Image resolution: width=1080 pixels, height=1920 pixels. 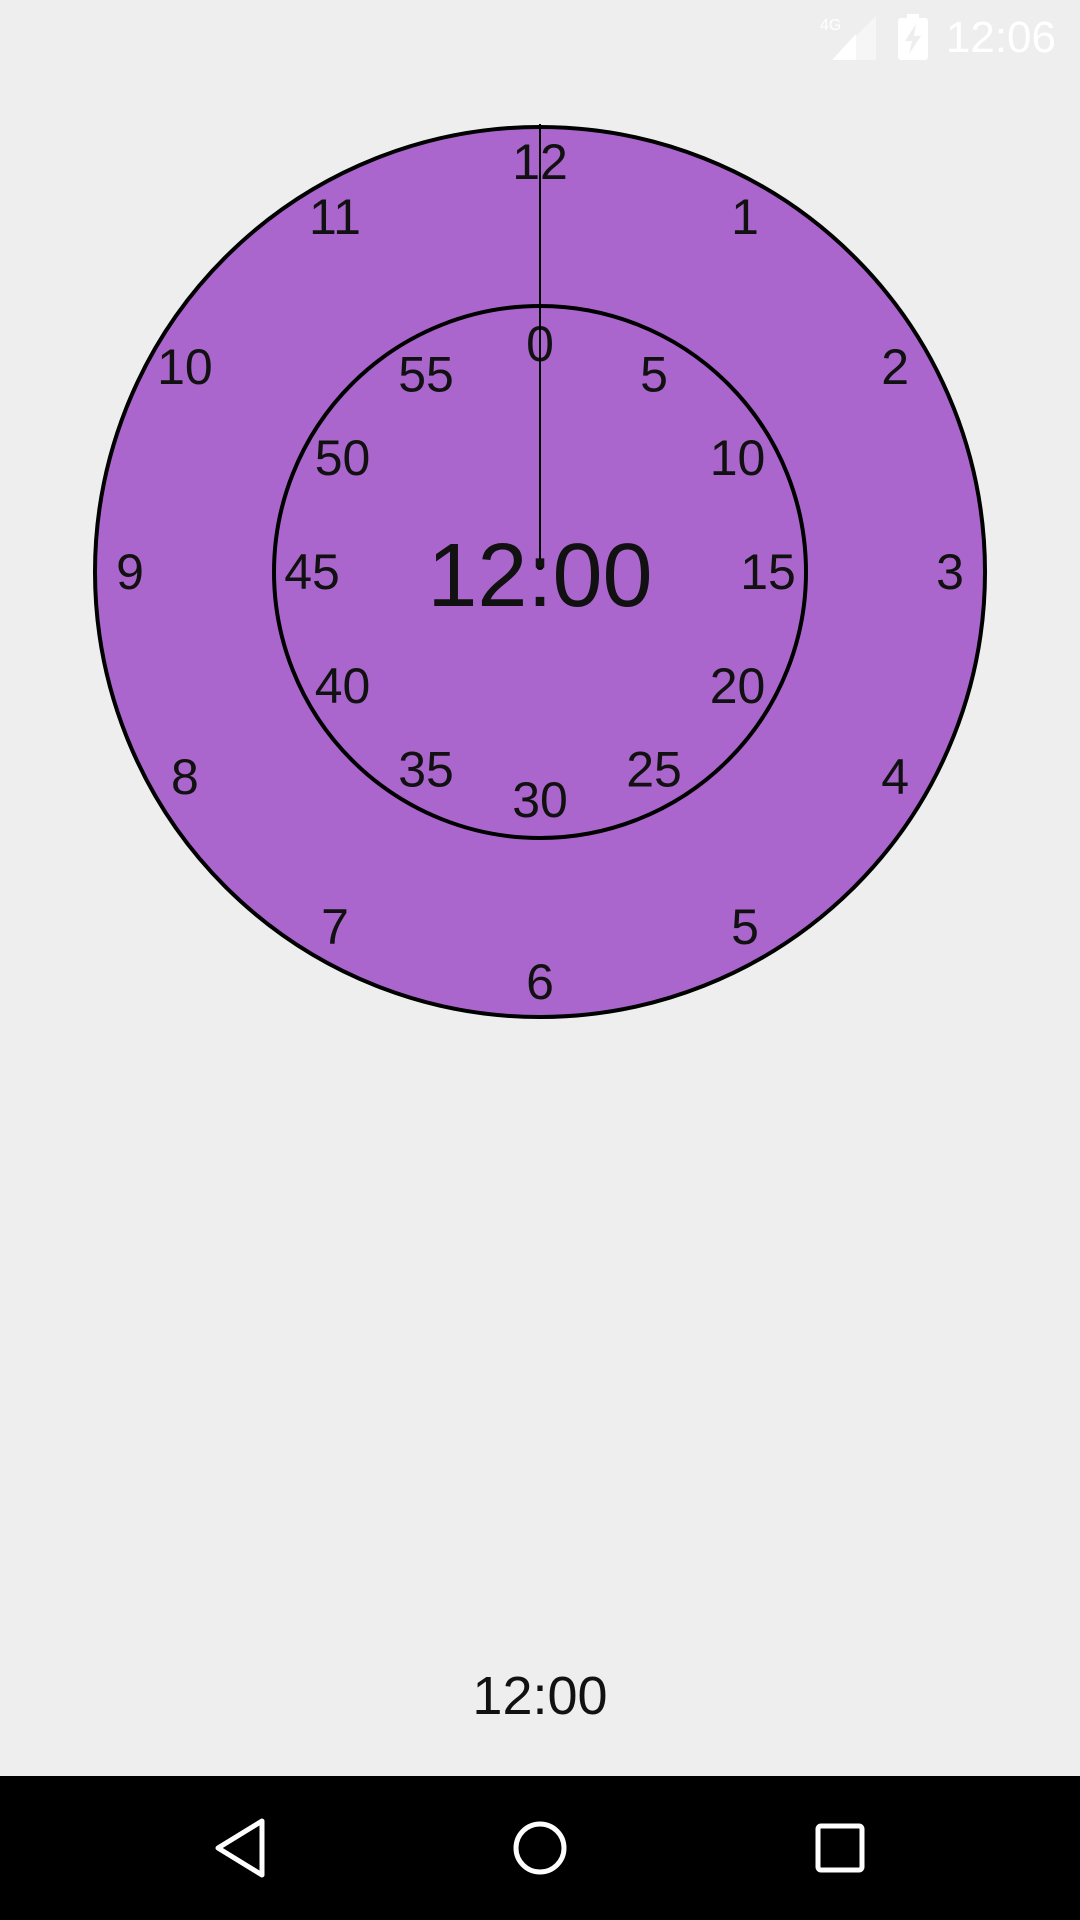 I want to click on minute-label-15: 15, so click(x=768, y=572).